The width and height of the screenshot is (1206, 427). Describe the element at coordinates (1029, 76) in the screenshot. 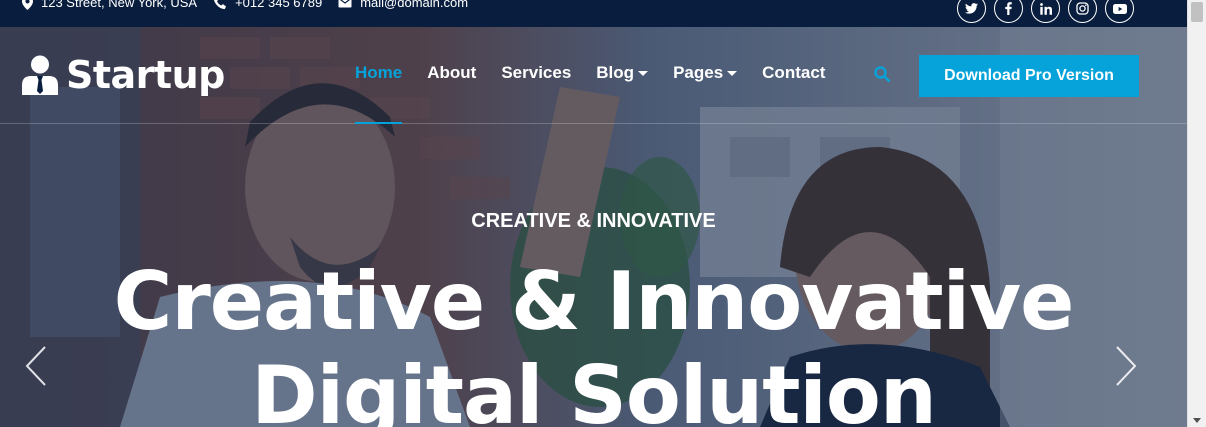

I see `download-pro-button: Download Pro Version` at that location.